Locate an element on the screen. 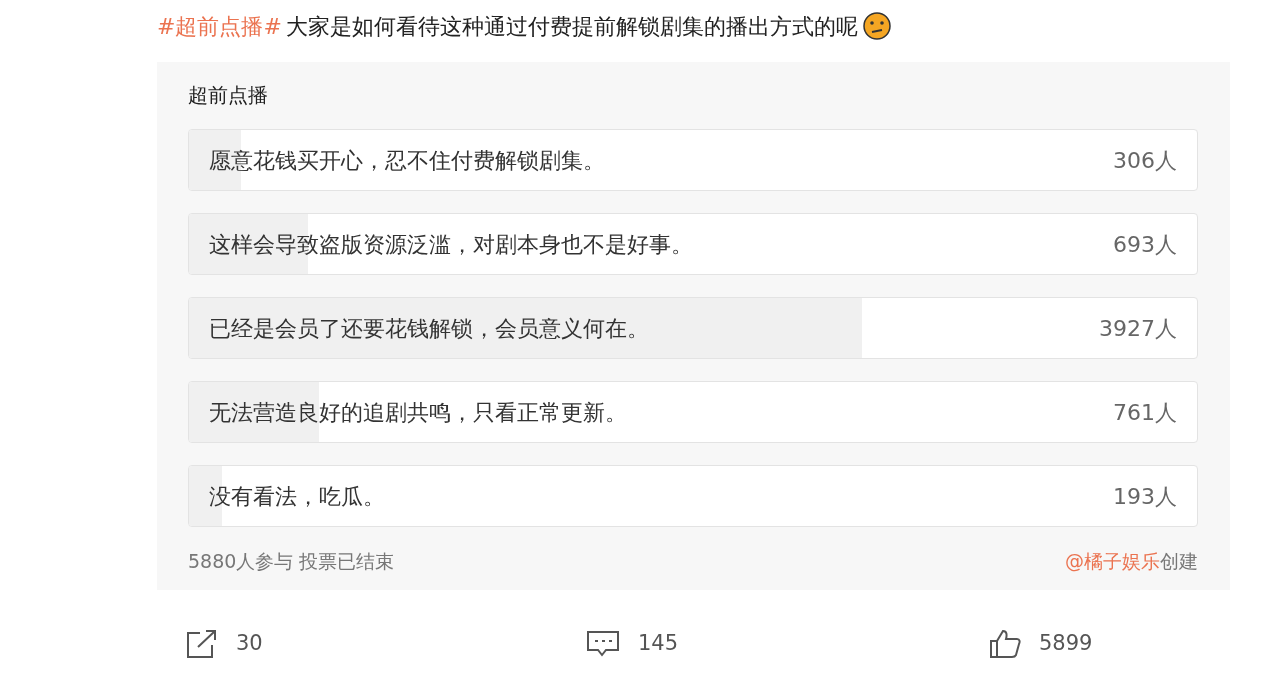 This screenshot has width=1266, height=688. option-label: 愿意花钱买开心，忍不住付费解锁剧集。 is located at coordinates (407, 160).